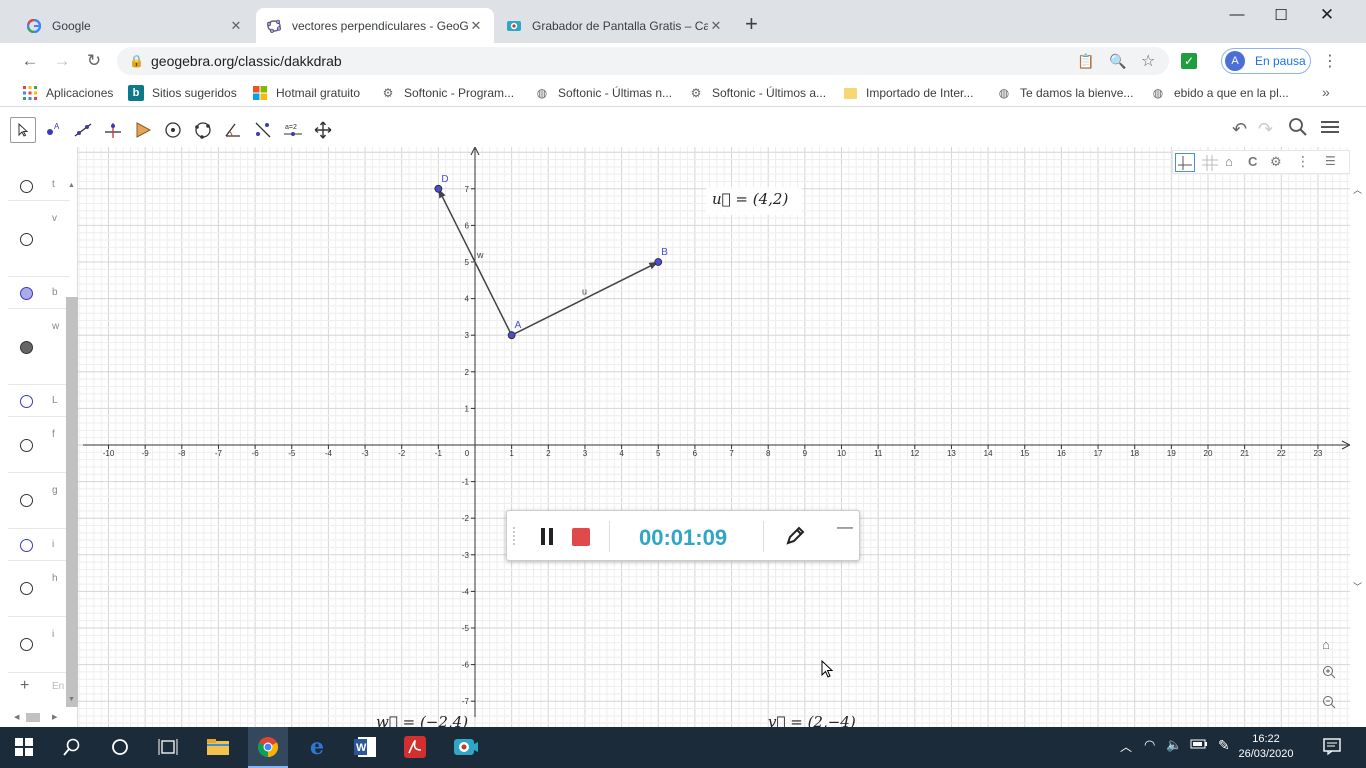 This screenshot has width=1366, height=768. What do you see at coordinates (323, 130) in the screenshot?
I see `move-graphics-tool-icon` at bounding box center [323, 130].